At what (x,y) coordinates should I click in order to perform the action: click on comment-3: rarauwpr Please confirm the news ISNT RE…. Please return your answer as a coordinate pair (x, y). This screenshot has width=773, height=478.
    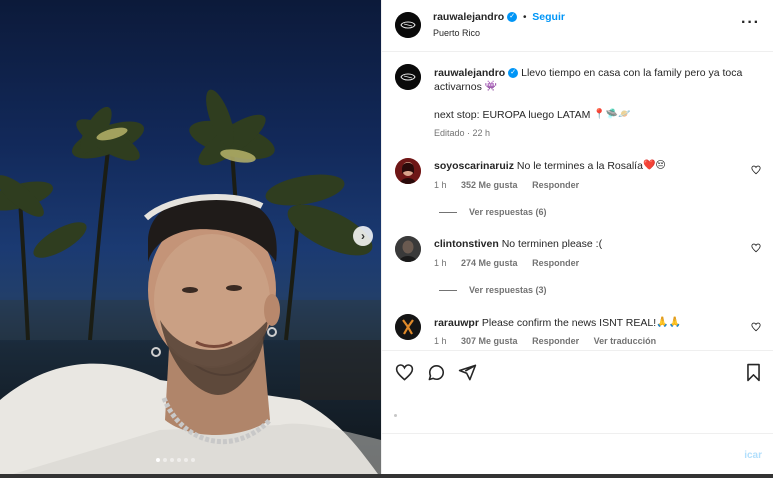
    Looking at the image, I should click on (557, 323).